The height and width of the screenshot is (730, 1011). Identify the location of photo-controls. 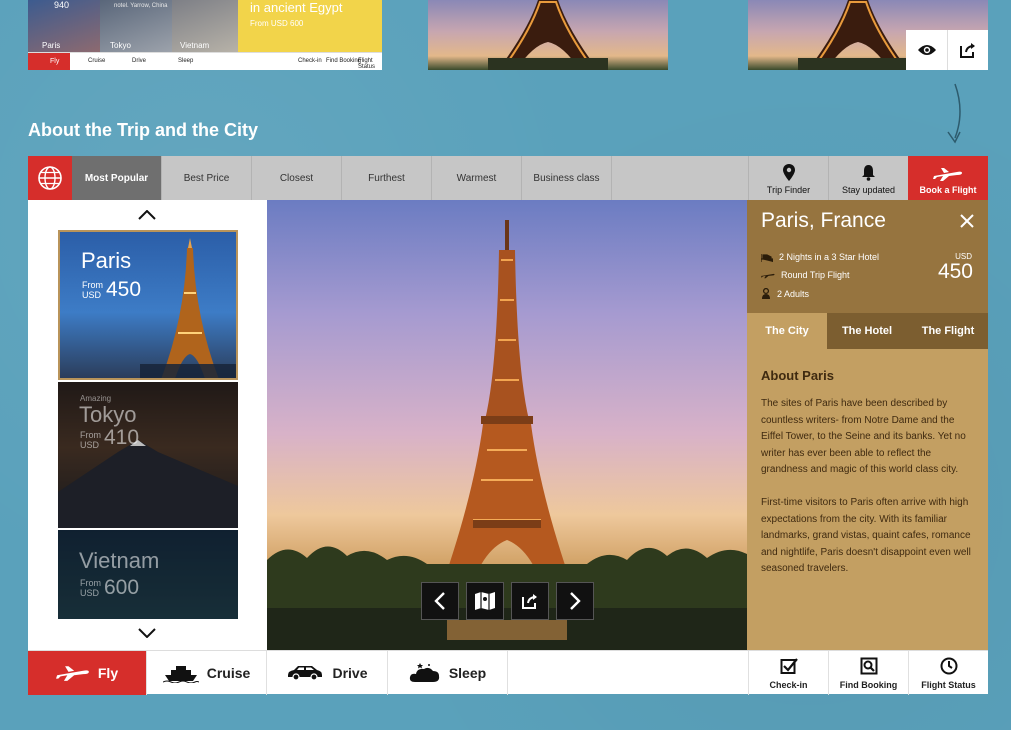
(508, 601).